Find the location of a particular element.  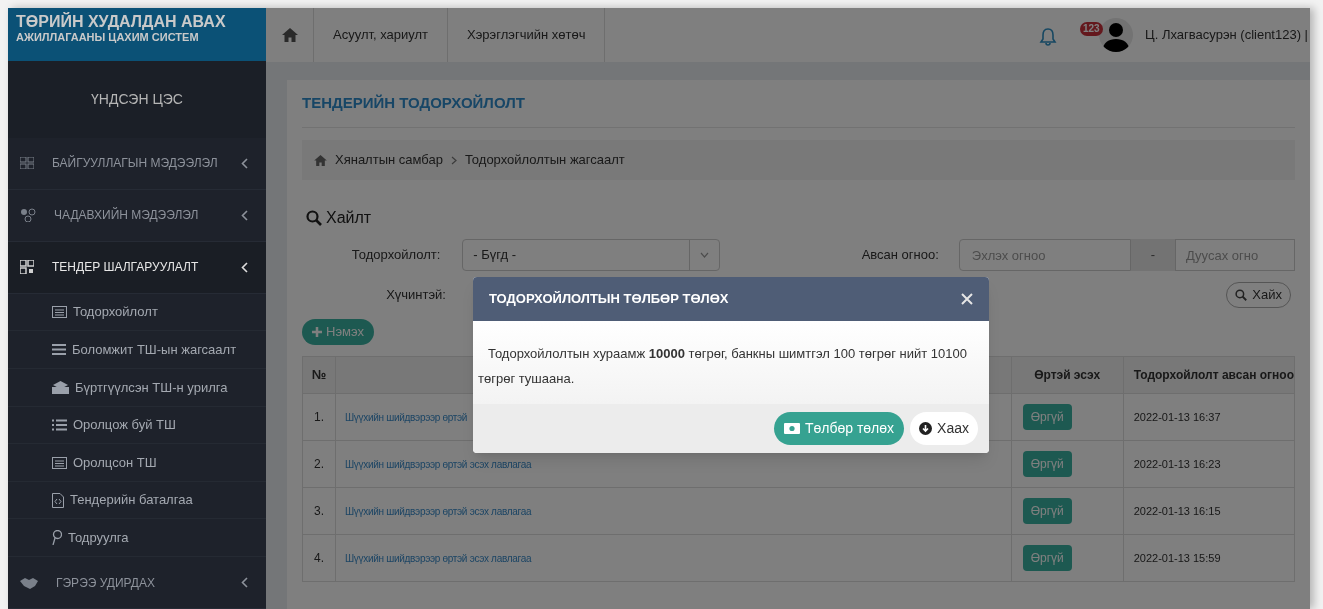

plus-icon is located at coordinates (317, 332).